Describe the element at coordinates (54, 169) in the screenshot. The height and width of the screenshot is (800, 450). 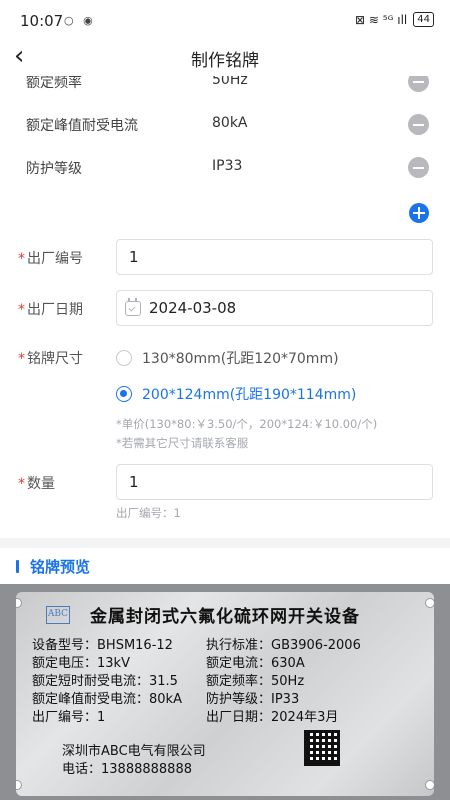
I see `param-label: 防护等级` at that location.